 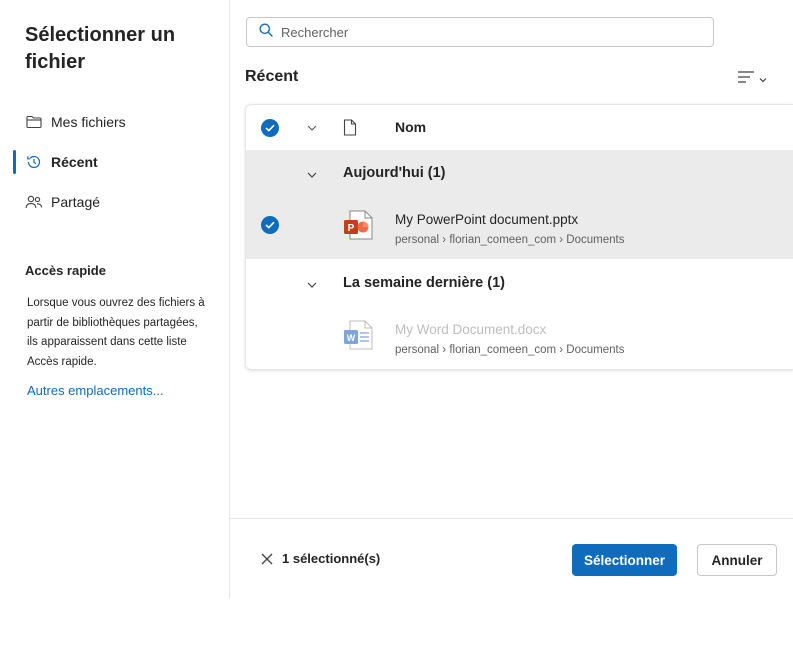 I want to click on clear-selection-button: 1 sélectionné(s), so click(x=320, y=558).